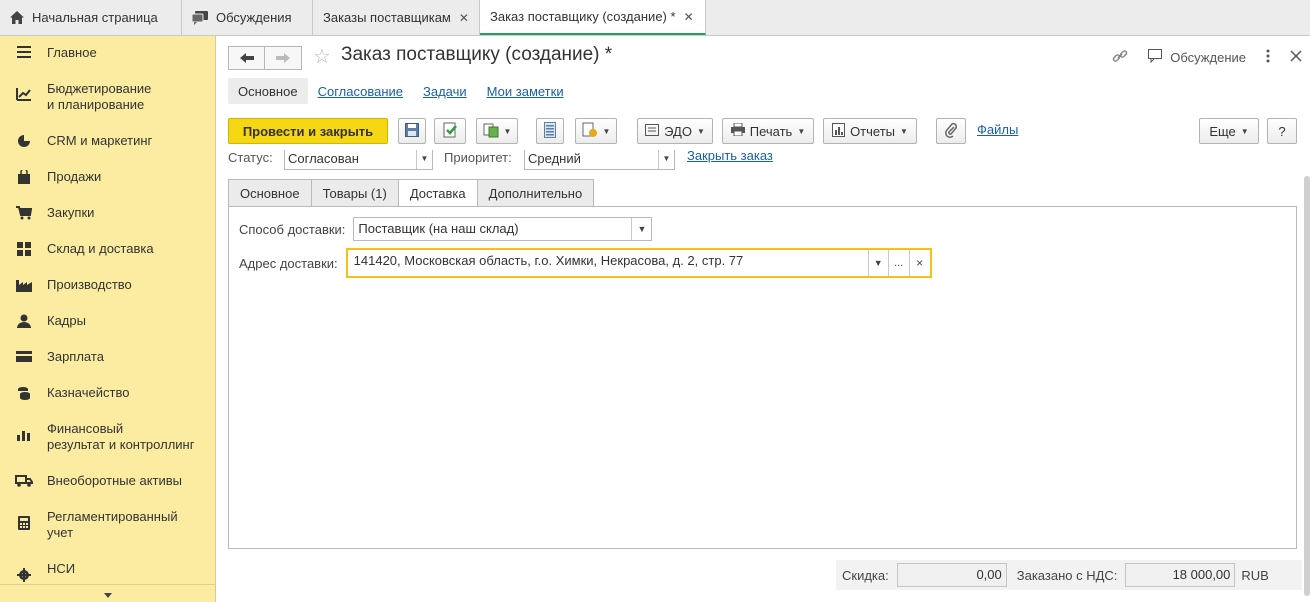 Image resolution: width=1310 pixels, height=602 pixels. I want to click on close-icon, so click(1296, 57).